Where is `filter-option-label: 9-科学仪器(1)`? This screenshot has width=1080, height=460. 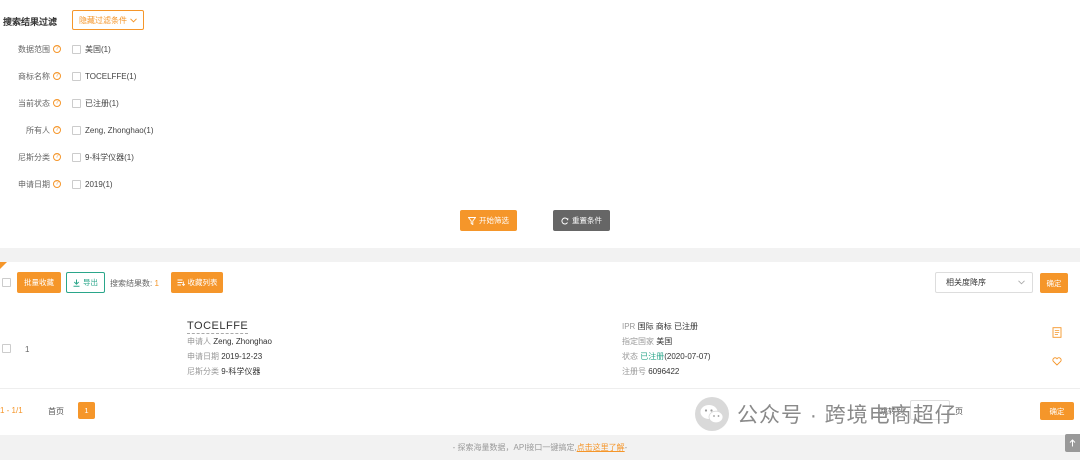
filter-option-label: 9-科学仪器(1) is located at coordinates (109, 157).